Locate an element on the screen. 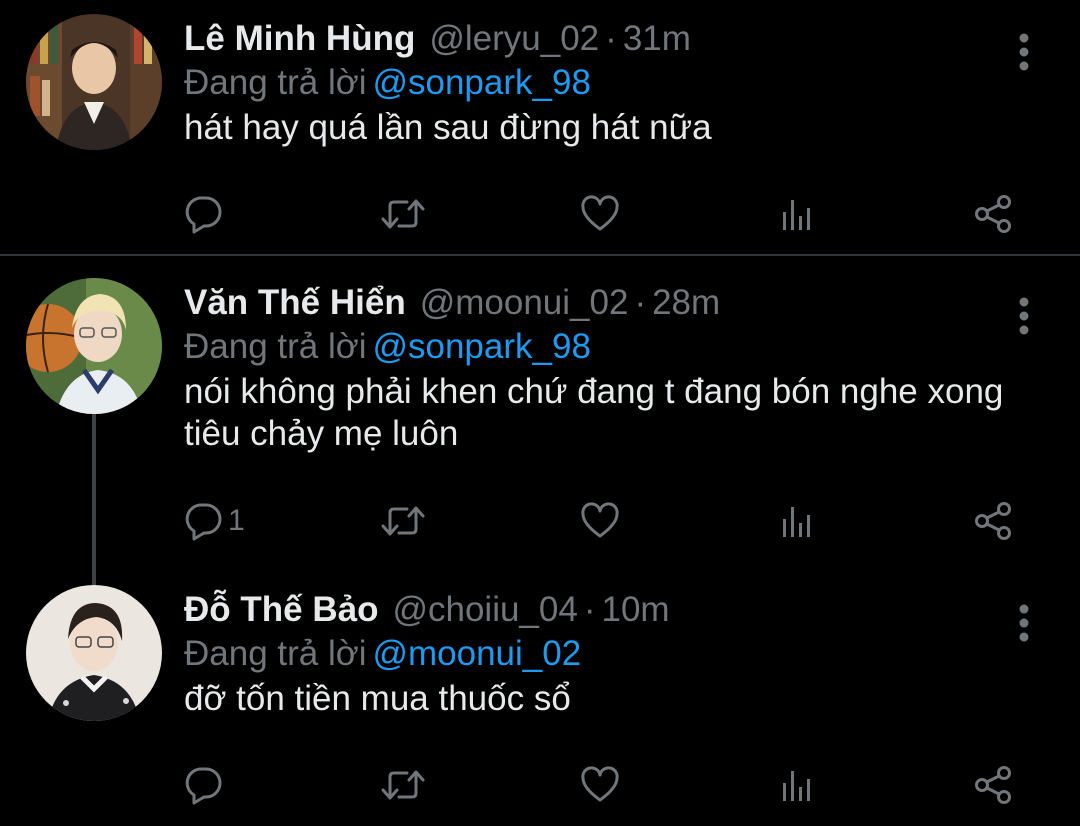 The width and height of the screenshot is (1080, 826). tweet-text: đỡ tốn tiền mua thuốc sổ is located at coordinates (377, 698).